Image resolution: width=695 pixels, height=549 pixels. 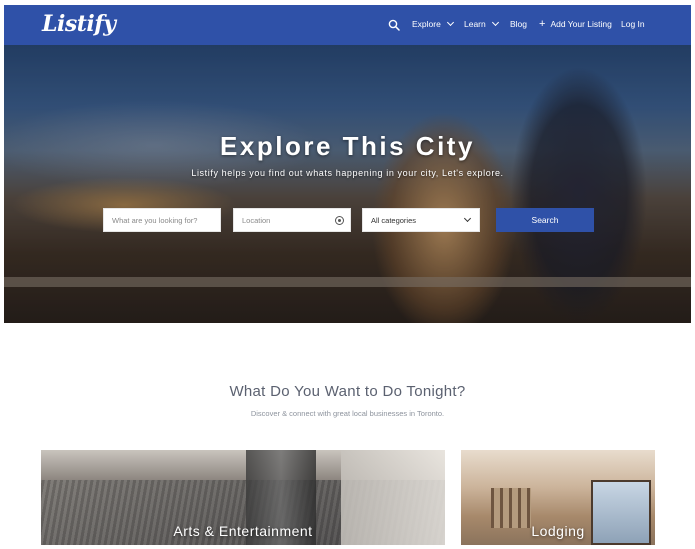 What do you see at coordinates (545, 220) in the screenshot?
I see `search-button: Search` at bounding box center [545, 220].